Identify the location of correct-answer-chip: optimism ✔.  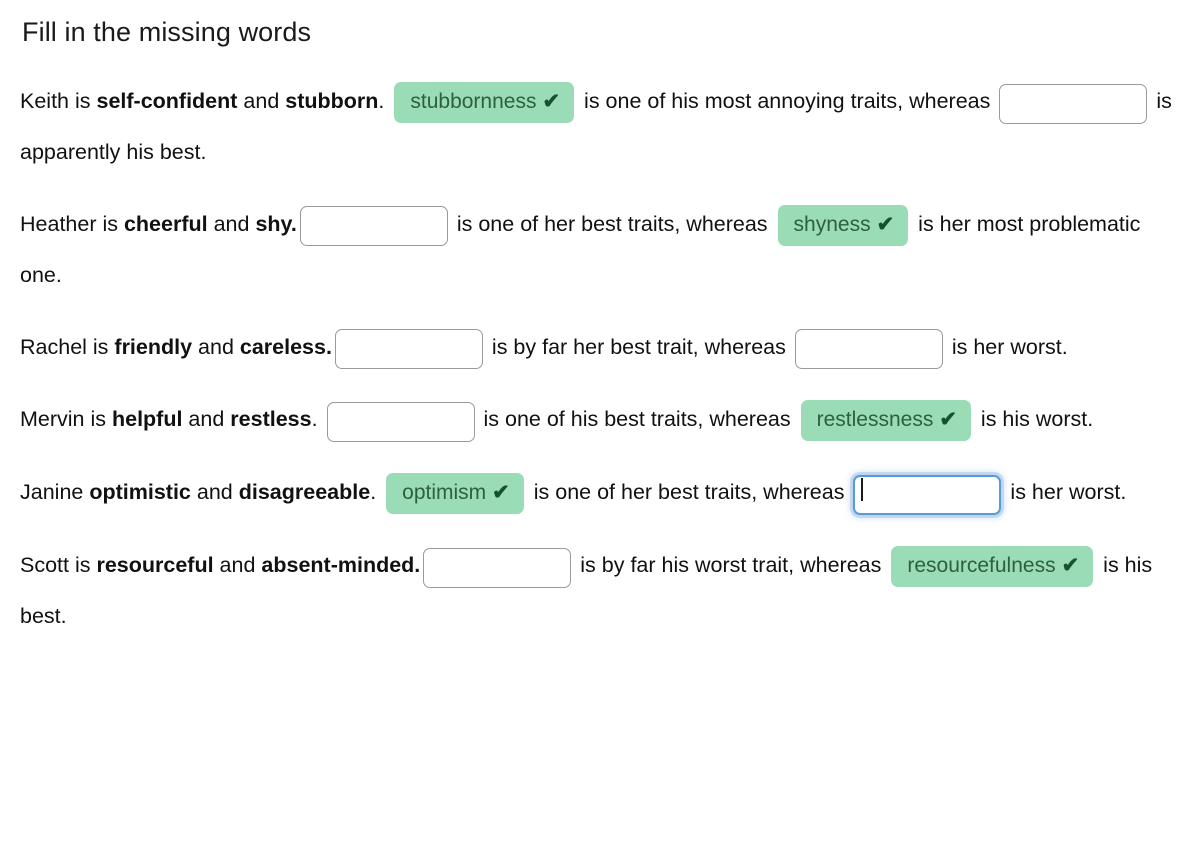
(455, 494).